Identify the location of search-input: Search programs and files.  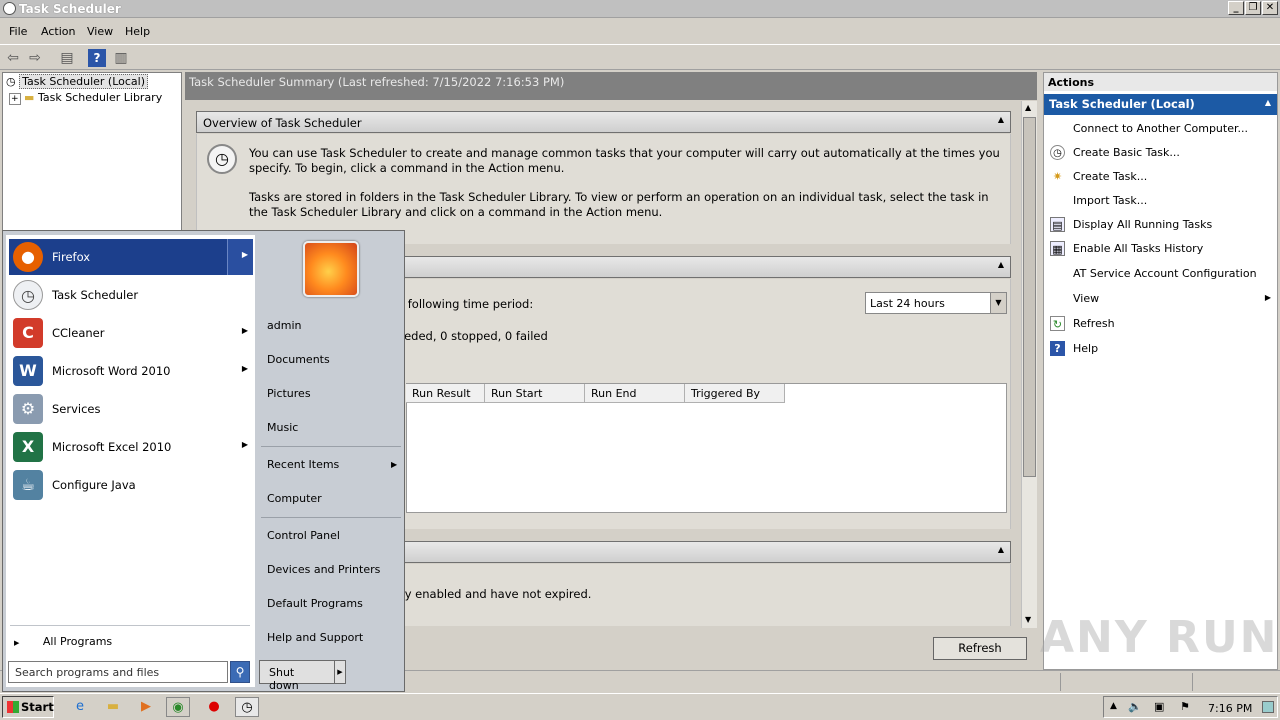
(118, 672).